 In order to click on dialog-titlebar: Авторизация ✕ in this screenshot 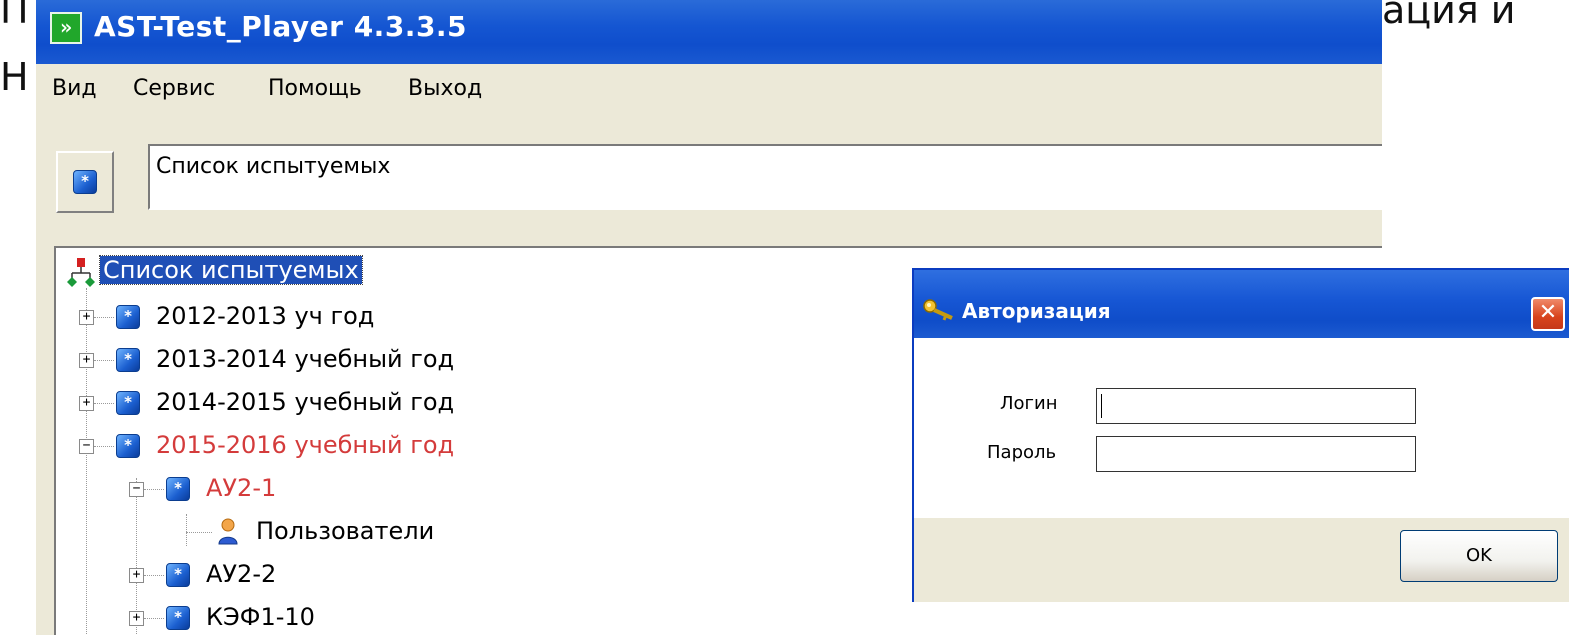, I will do `click(1241, 304)`.